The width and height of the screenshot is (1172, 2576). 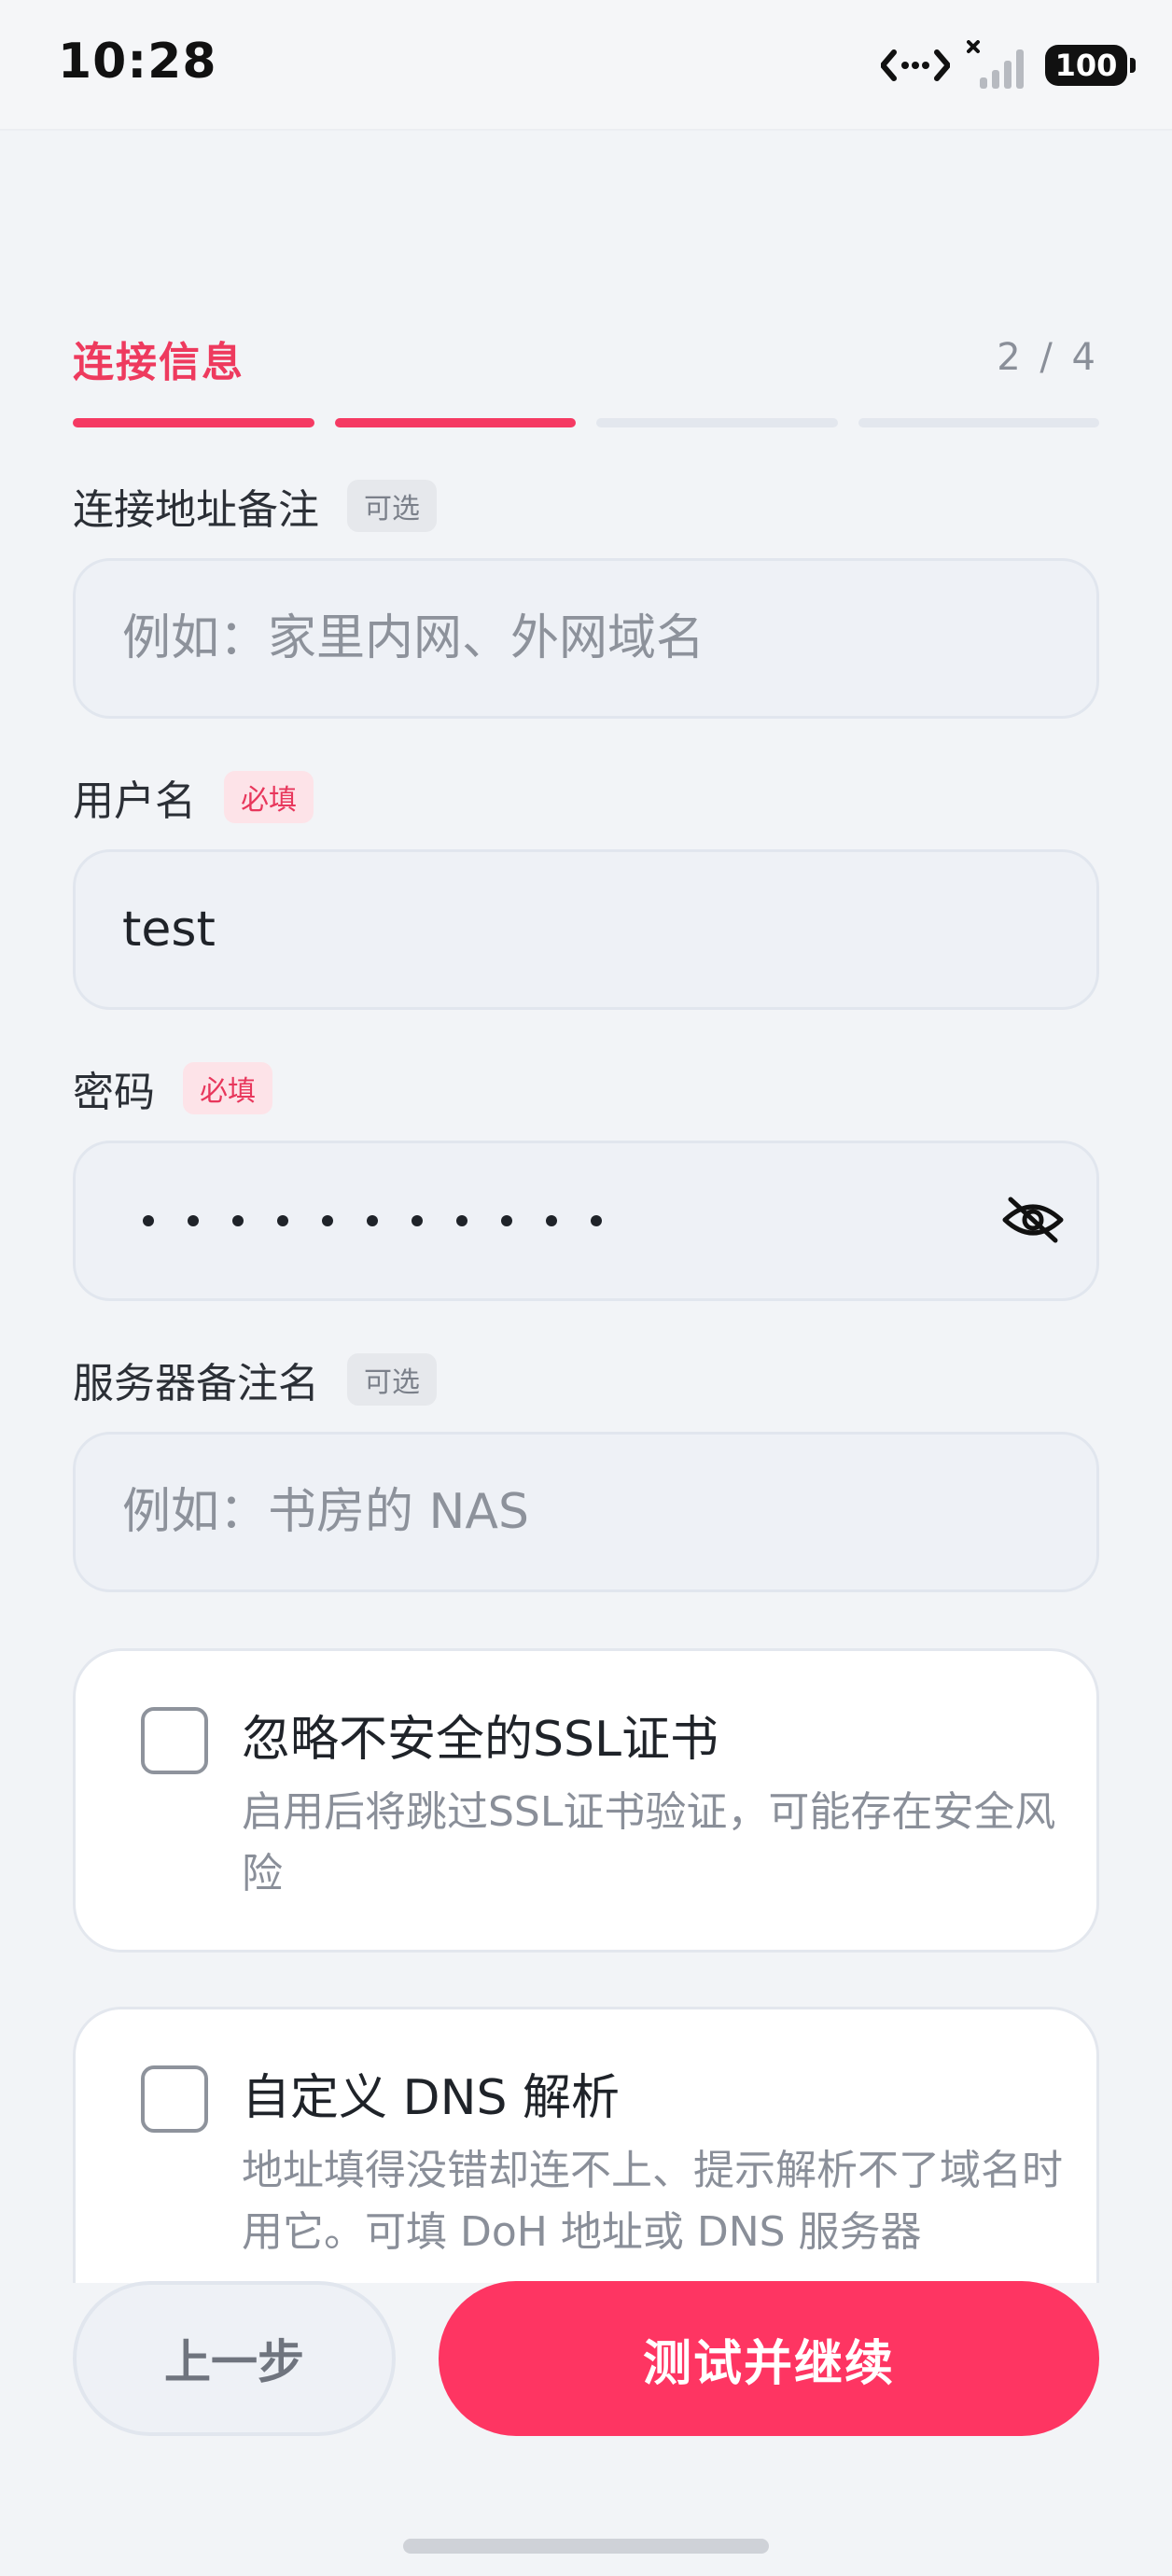 I want to click on ignore-ssl-description: 启用后将跳过SSL证书验证，可能存在安全风险, so click(x=649, y=1842).